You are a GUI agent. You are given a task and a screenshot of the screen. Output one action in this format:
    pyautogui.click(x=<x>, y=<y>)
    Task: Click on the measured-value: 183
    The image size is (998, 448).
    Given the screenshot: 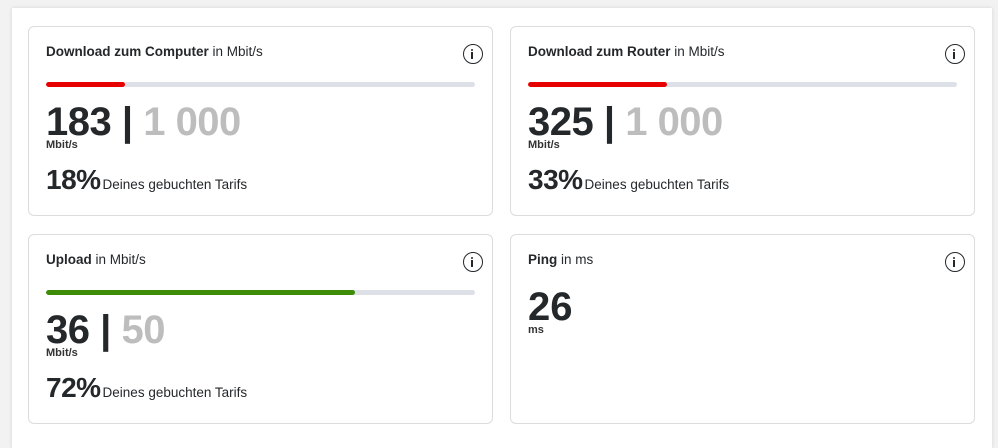 What is the action you would take?
    pyautogui.click(x=79, y=122)
    